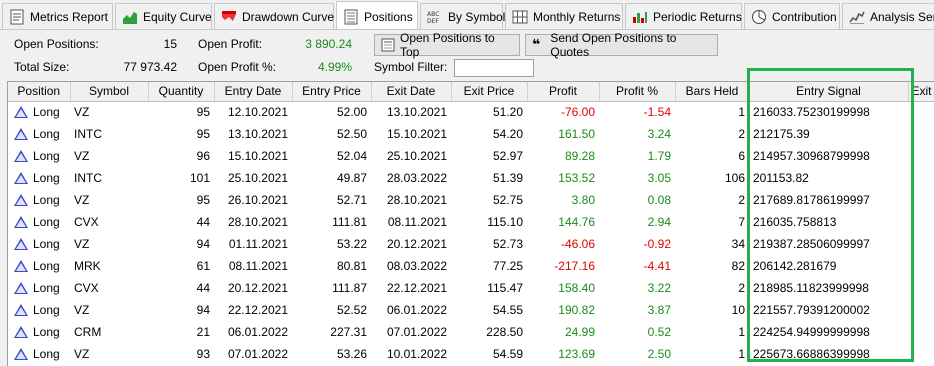 This screenshot has width=934, height=366. Describe the element at coordinates (811, 156) in the screenshot. I see `entry-signal-cell: 214957.30968799998` at that location.